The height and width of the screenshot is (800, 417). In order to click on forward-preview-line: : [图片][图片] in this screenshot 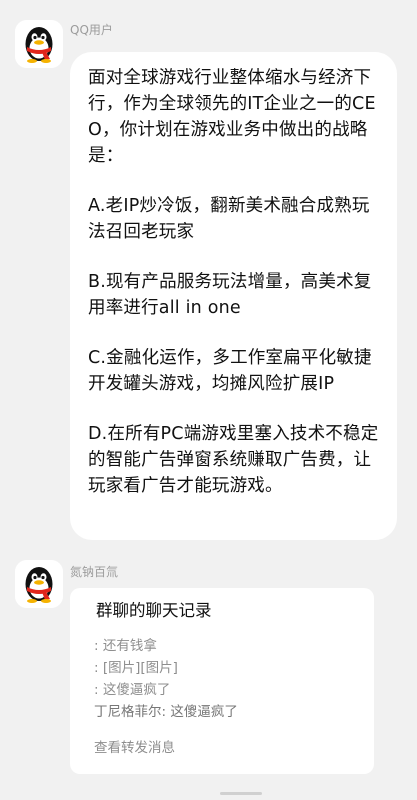, I will do `click(136, 668)`.